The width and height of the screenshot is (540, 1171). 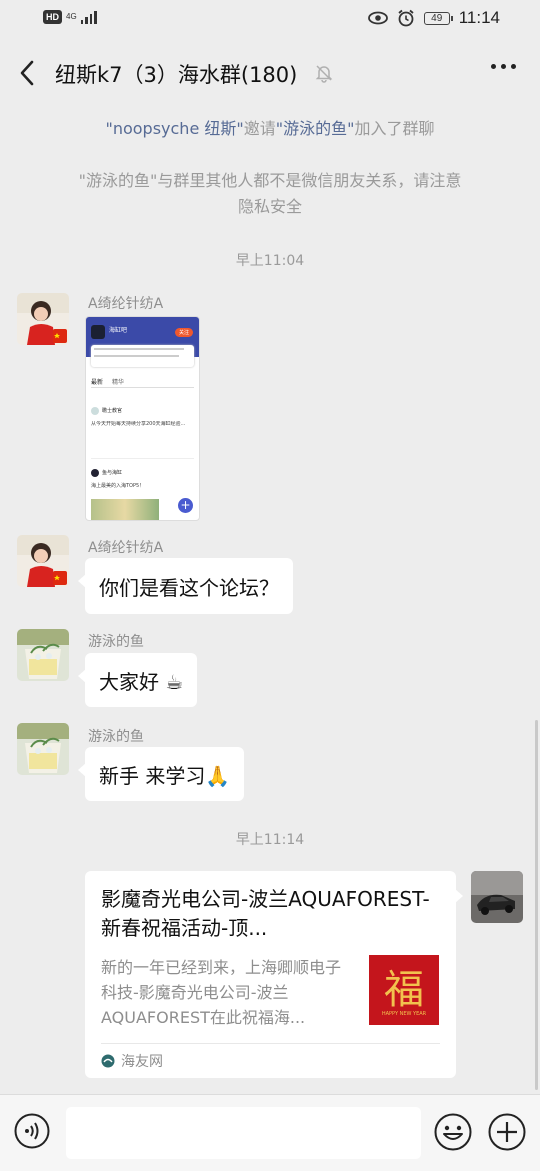 I want to click on invitee-name: "游泳的鱼", so click(x=315, y=128).